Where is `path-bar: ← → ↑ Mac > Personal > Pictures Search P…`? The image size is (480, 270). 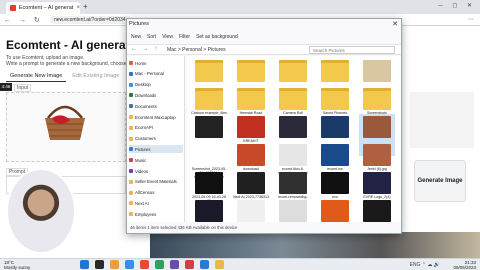
path-bar: ← → ↑ Mac > Personal > Pictures Search P… is located at coordinates (264, 49).